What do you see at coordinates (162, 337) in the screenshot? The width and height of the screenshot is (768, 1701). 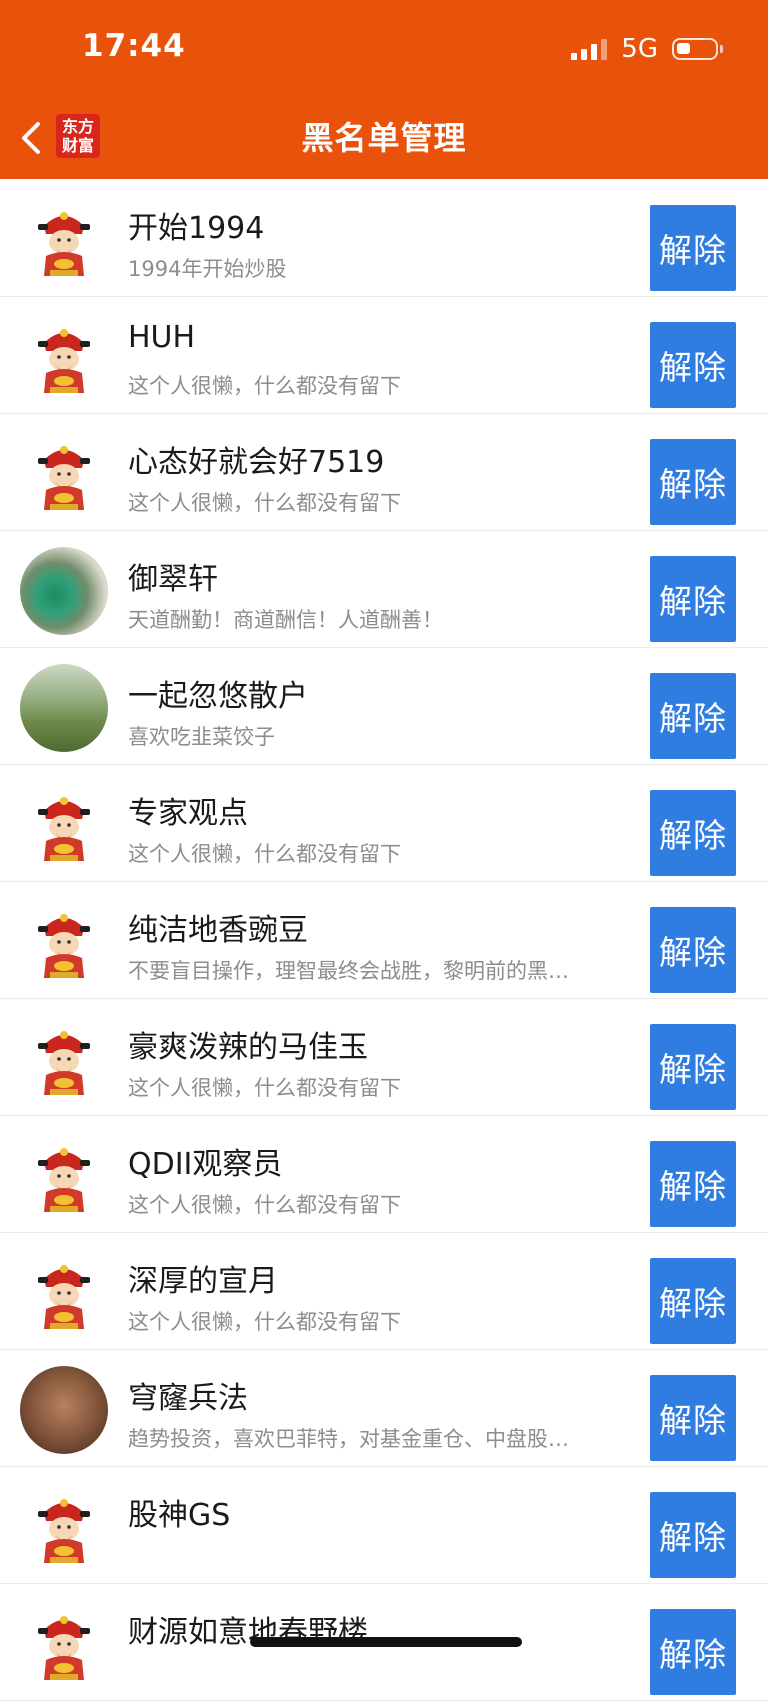 I see `user-name: HUH` at bounding box center [162, 337].